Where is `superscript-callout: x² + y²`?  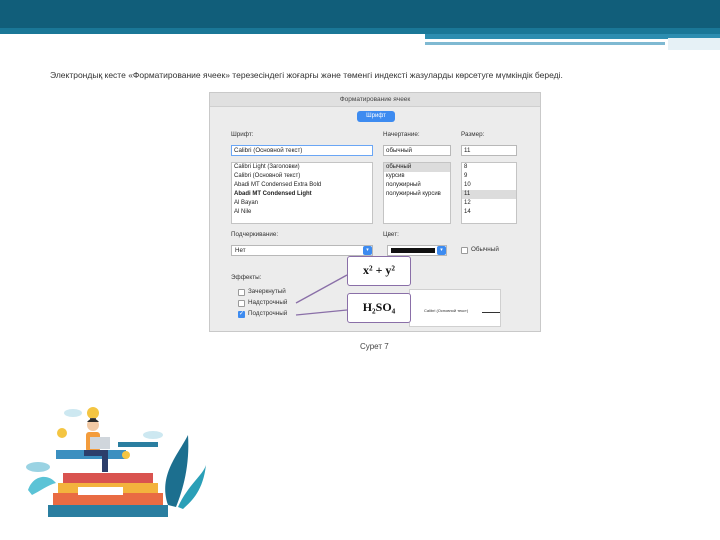 superscript-callout: x² + y² is located at coordinates (379, 271).